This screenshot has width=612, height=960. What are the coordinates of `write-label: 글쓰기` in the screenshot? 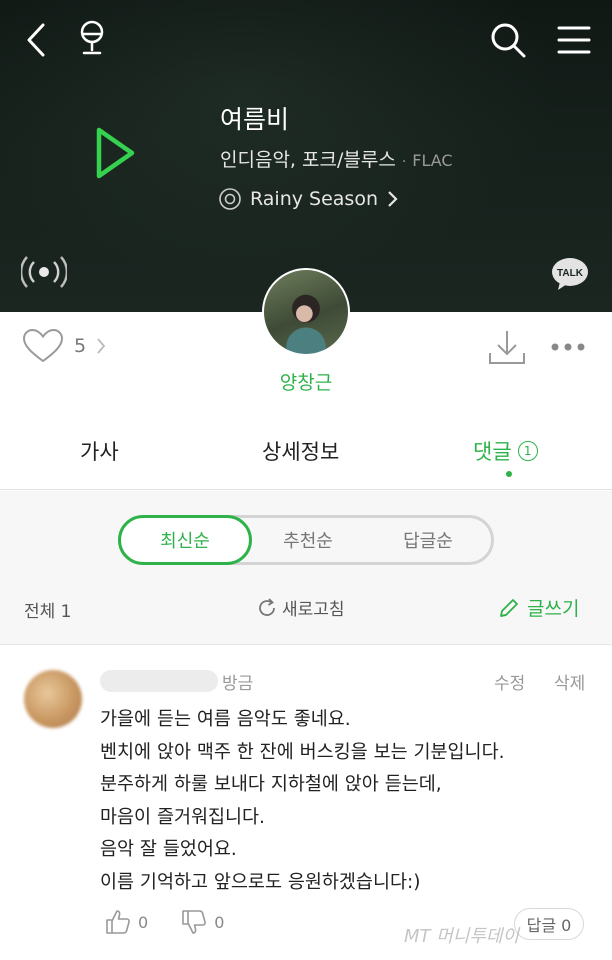 It's located at (553, 609).